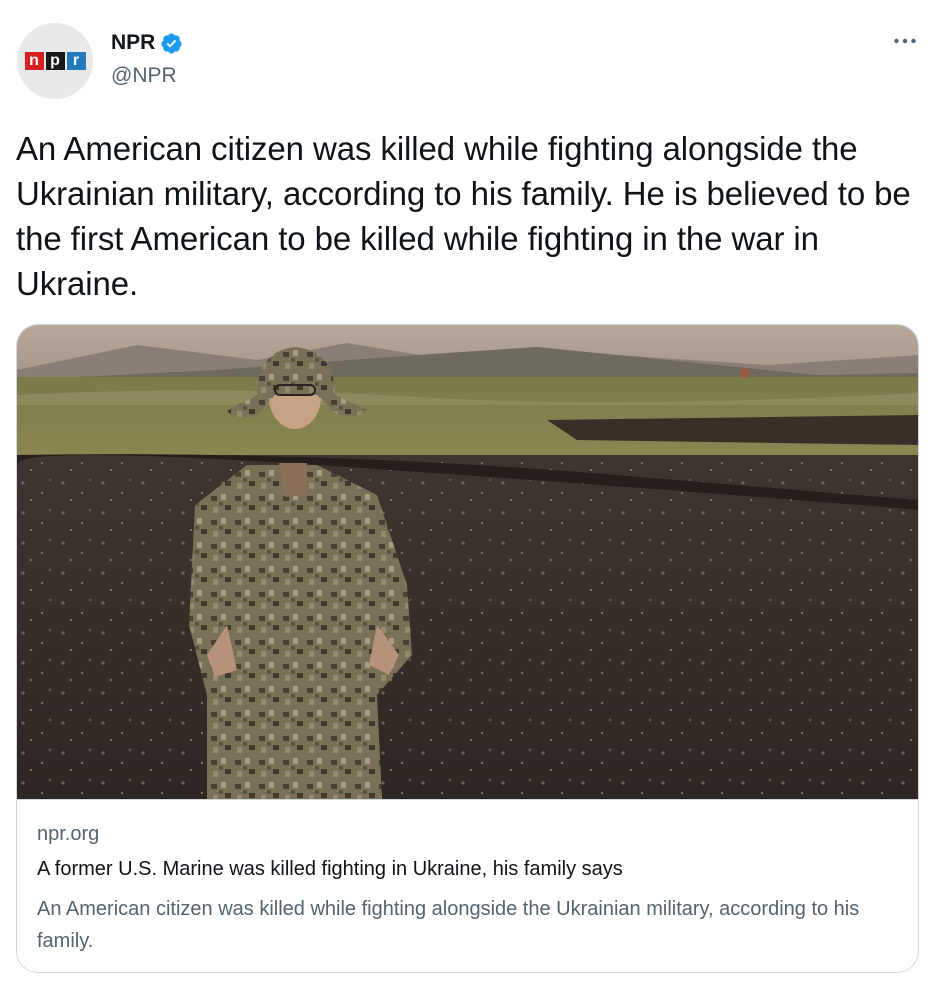 The height and width of the screenshot is (996, 938). I want to click on author-display-name: NPR, so click(147, 43).